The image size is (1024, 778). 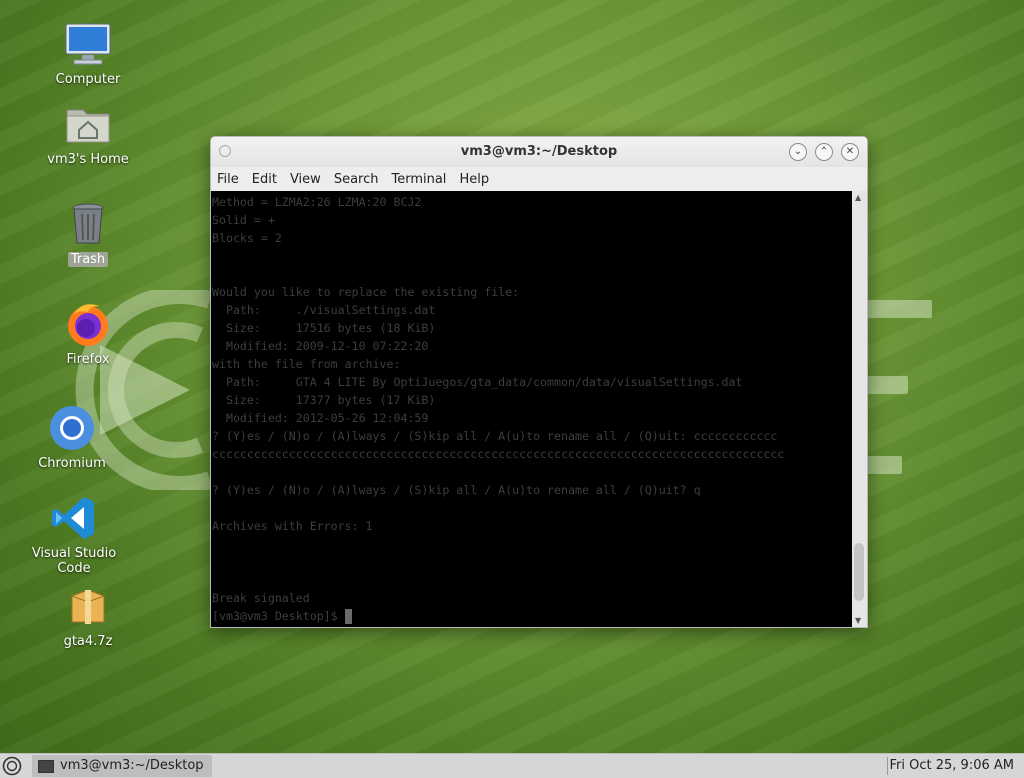 I want to click on scroll-up-arrow-icon: ▲, so click(x=858, y=197).